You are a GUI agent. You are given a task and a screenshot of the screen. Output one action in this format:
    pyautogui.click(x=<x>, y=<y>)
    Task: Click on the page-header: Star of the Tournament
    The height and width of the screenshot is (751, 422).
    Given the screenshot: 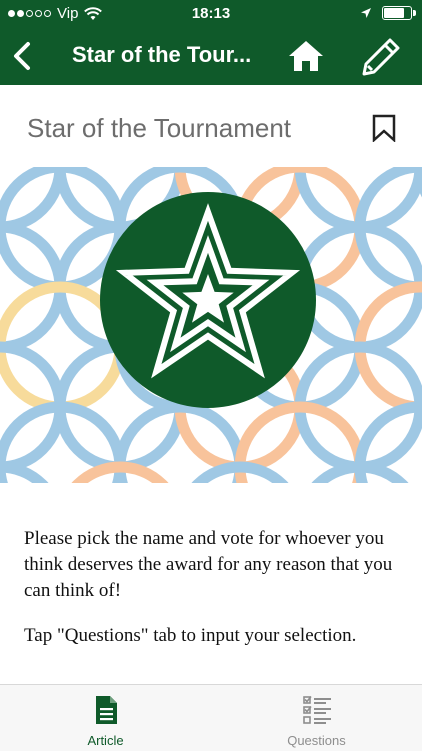 What is the action you would take?
    pyautogui.click(x=211, y=125)
    